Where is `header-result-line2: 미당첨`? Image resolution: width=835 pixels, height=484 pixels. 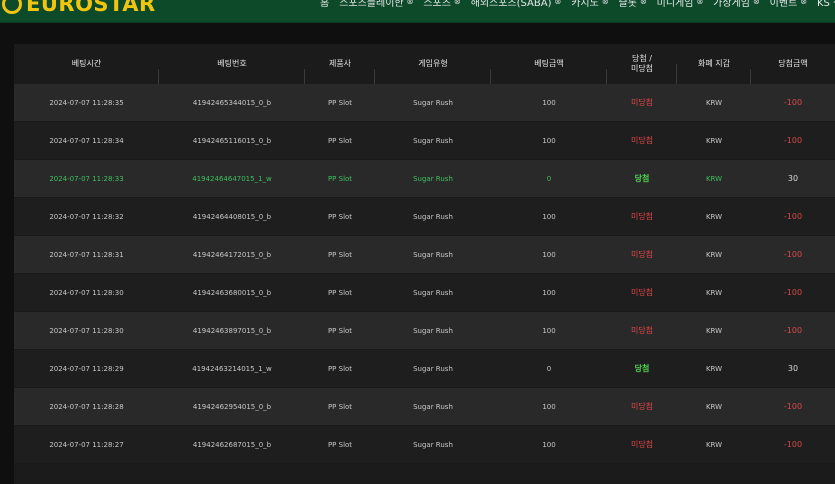 header-result-line2: 미당첨 is located at coordinates (642, 68).